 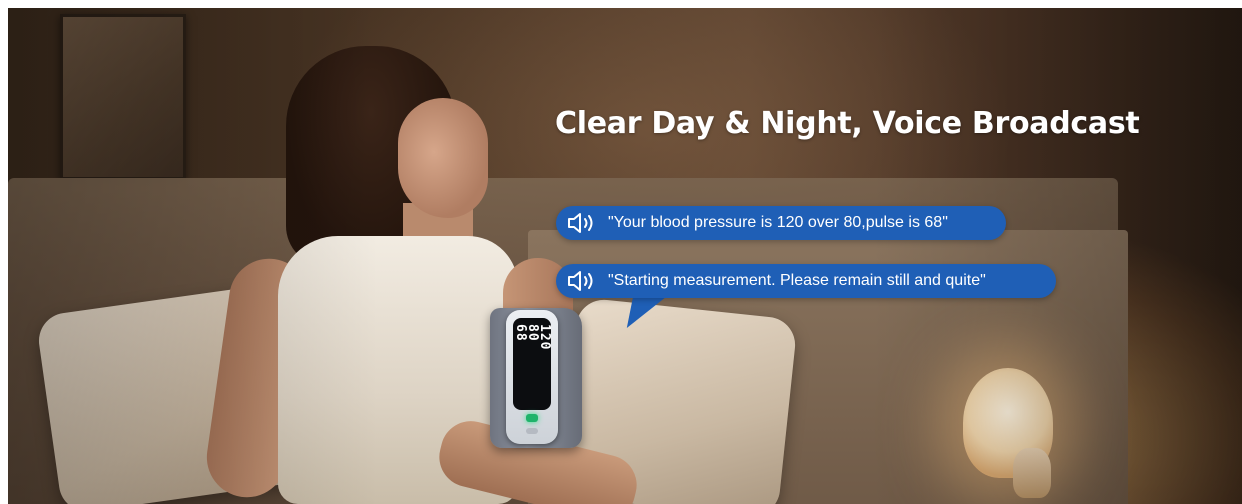 What do you see at coordinates (847, 123) in the screenshot?
I see `headline: Clear Day & Night, Voice Broadcast` at bounding box center [847, 123].